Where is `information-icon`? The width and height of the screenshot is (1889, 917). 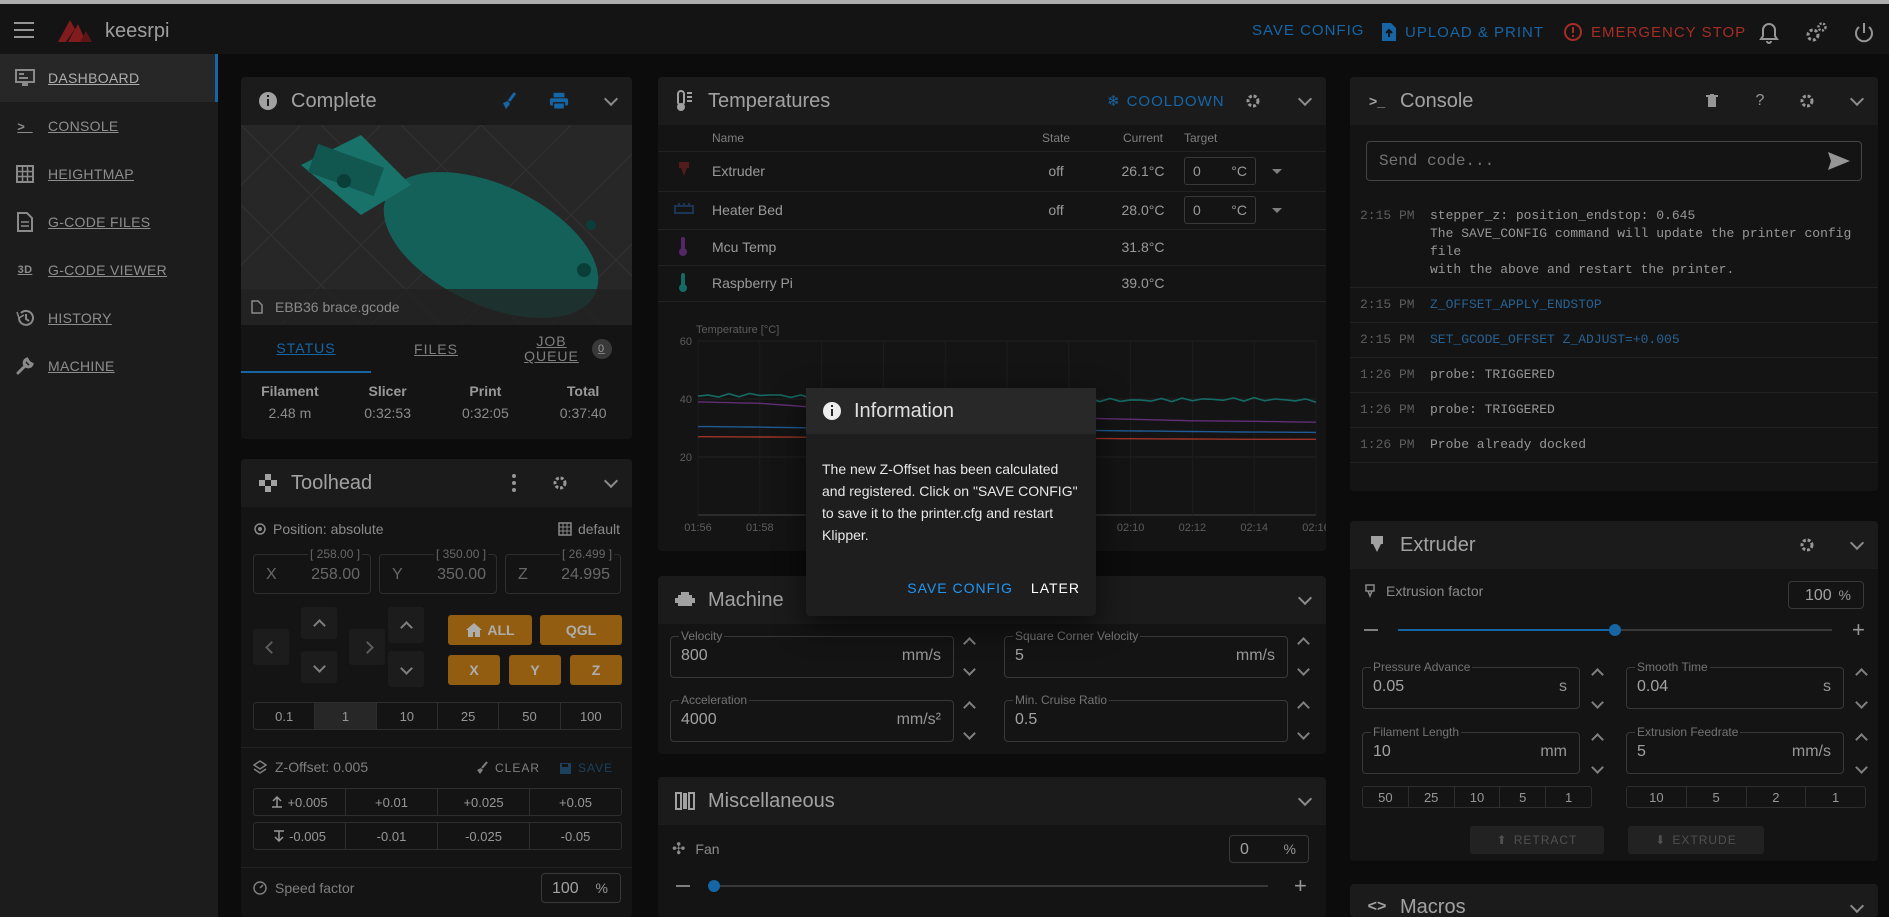
information-icon is located at coordinates (832, 411).